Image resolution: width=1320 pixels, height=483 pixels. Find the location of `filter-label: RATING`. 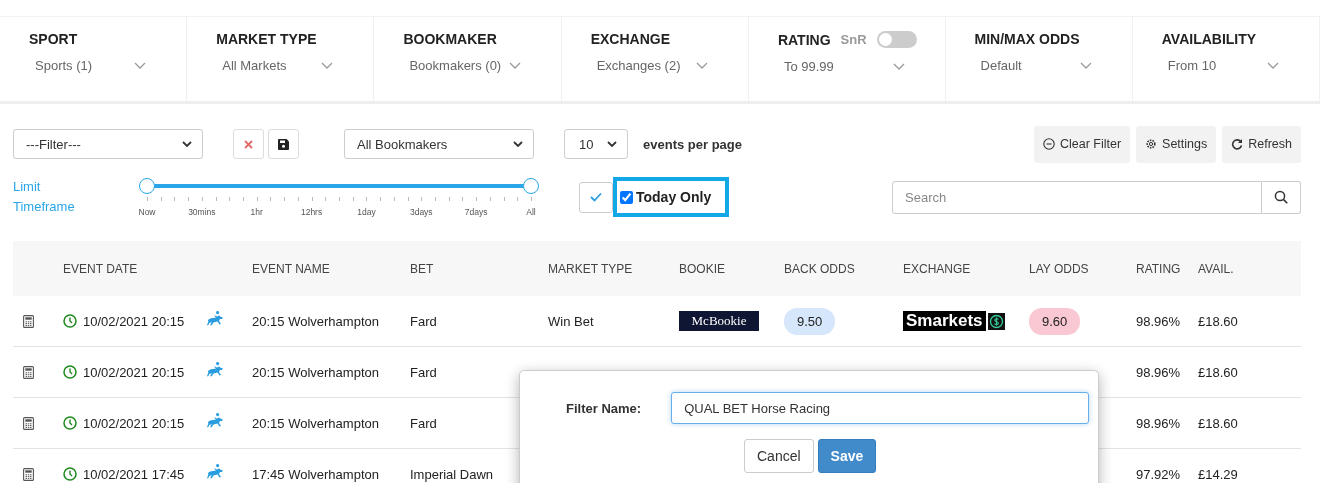

filter-label: RATING is located at coordinates (804, 39).